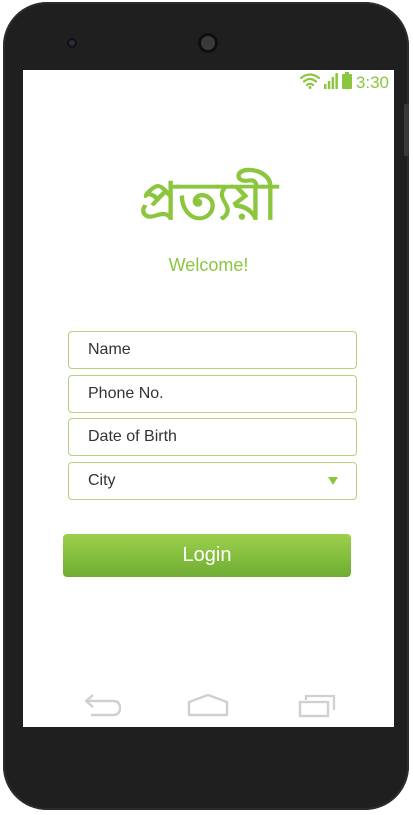 Image resolution: width=413 pixels, height=815 pixels. What do you see at coordinates (333, 481) in the screenshot?
I see `chevron-down-icon` at bounding box center [333, 481].